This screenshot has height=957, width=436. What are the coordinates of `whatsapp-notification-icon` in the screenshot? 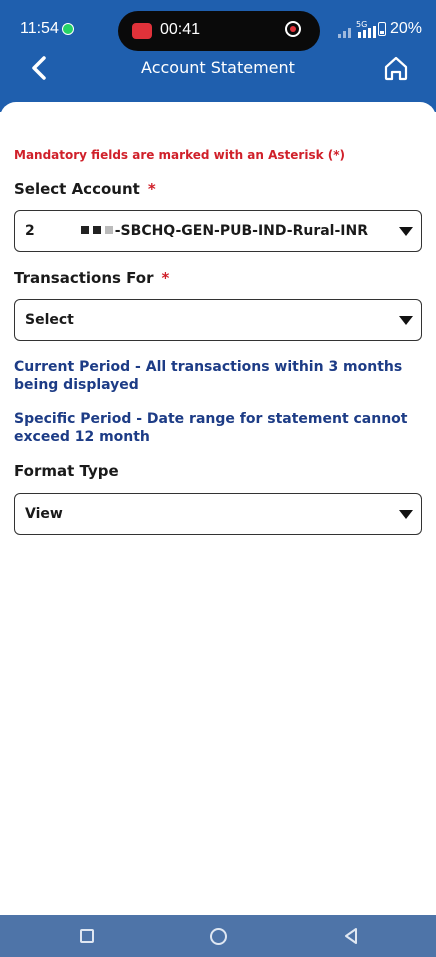 It's located at (68, 29).